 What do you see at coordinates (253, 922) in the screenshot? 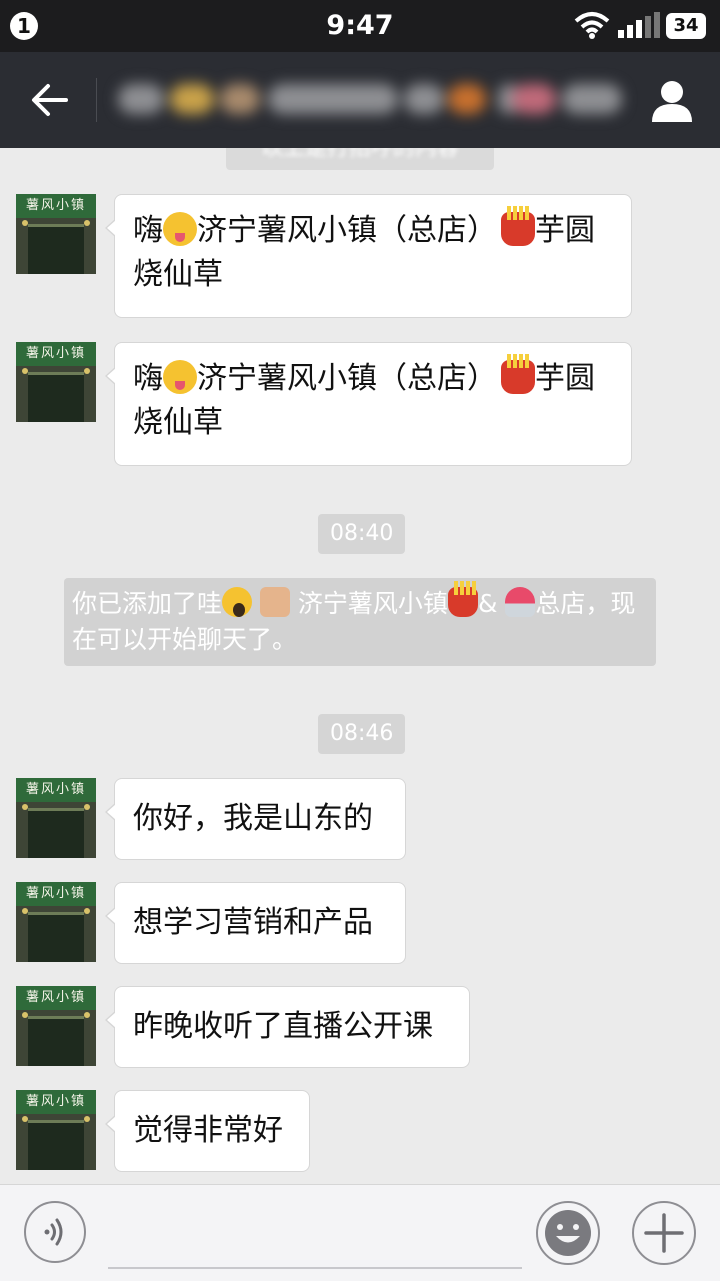
I see `message-text: 想学习营销和产品` at bounding box center [253, 922].